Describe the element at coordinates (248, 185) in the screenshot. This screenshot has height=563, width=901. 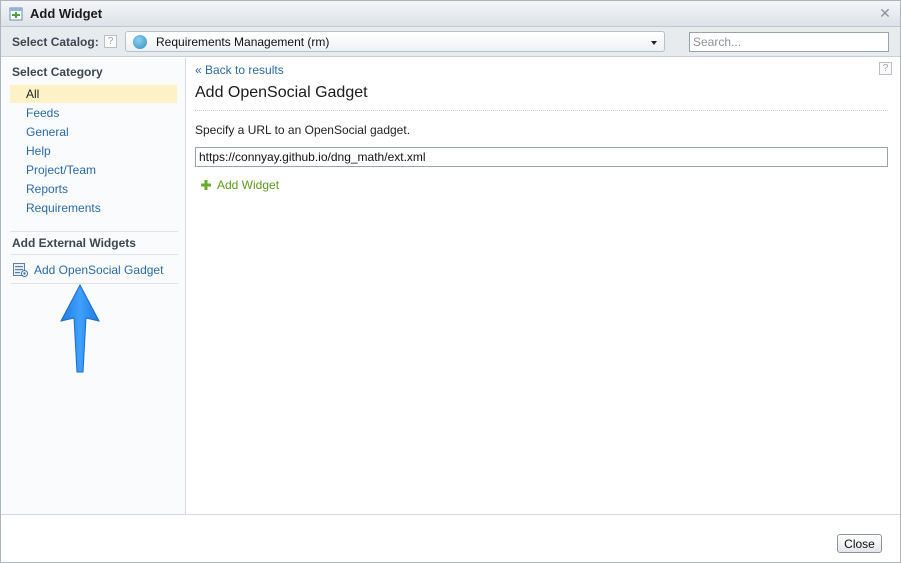
I see `add-widget-label: Add Widget` at that location.